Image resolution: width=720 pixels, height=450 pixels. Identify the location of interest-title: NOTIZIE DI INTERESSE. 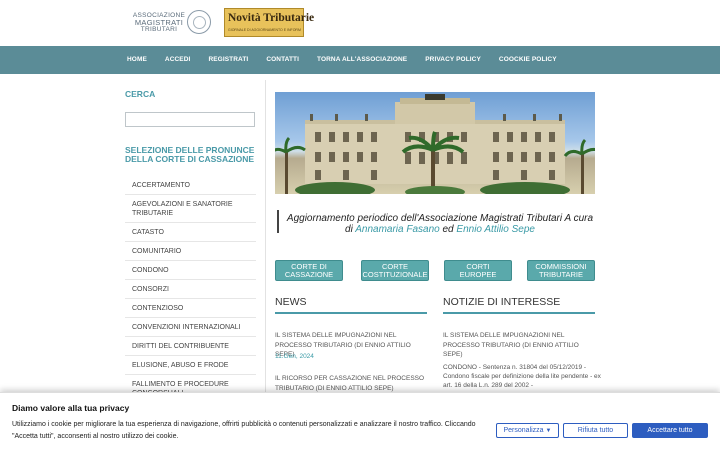
(502, 302).